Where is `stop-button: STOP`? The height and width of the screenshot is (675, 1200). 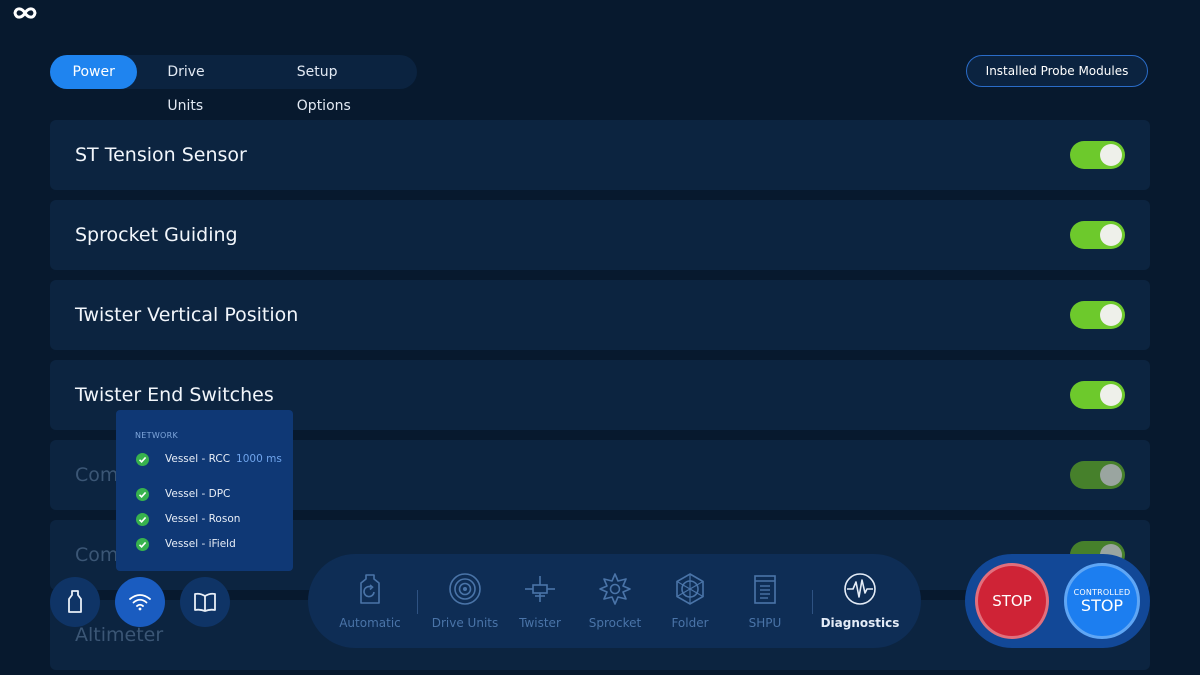
stop-button: STOP is located at coordinates (1012, 601).